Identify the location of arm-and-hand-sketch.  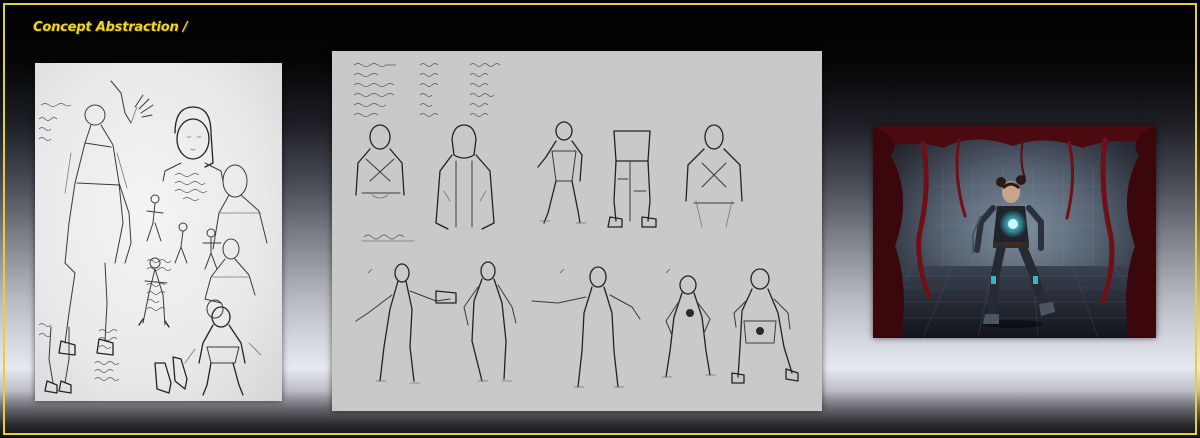
(132, 102).